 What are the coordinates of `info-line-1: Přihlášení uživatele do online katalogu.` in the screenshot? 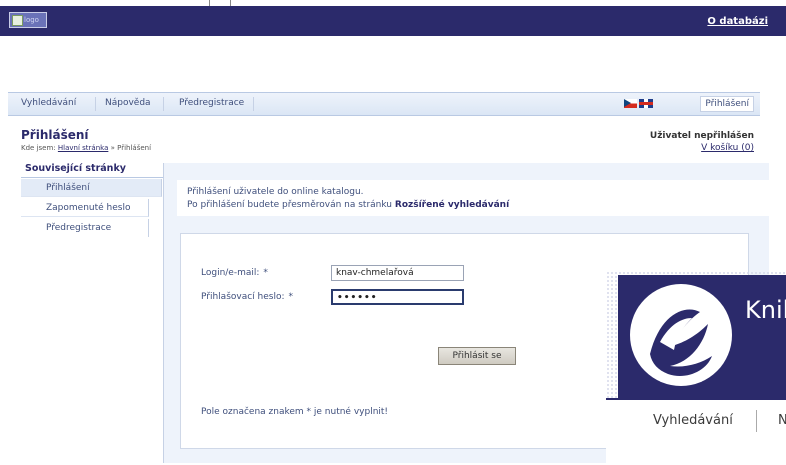 It's located at (275, 192).